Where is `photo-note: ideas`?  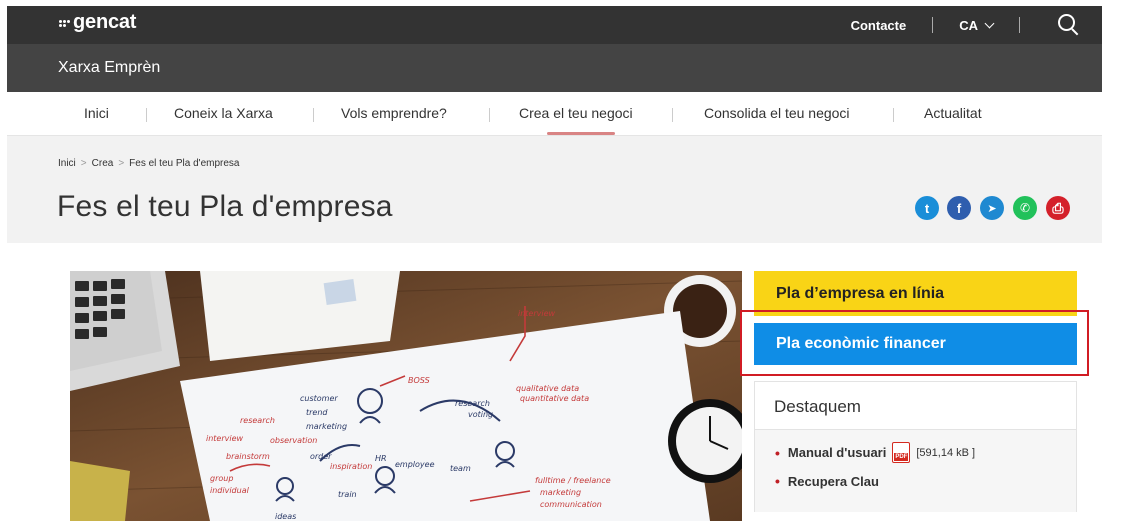
photo-note: ideas is located at coordinates (285, 516).